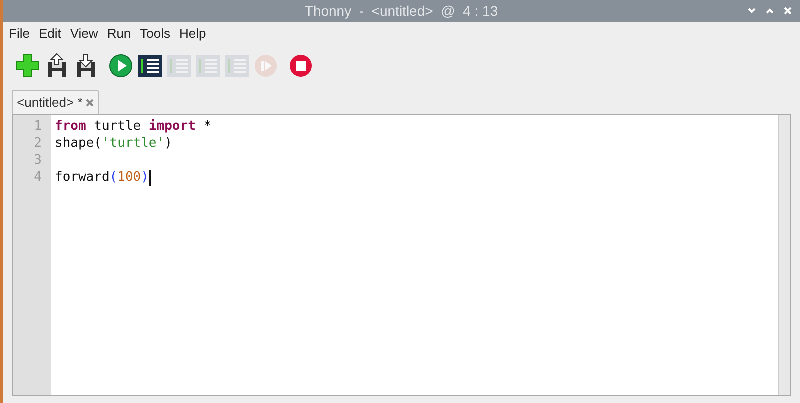 The height and width of the screenshot is (403, 800). Describe the element at coordinates (38, 177) in the screenshot. I see `line-number: 4` at that location.